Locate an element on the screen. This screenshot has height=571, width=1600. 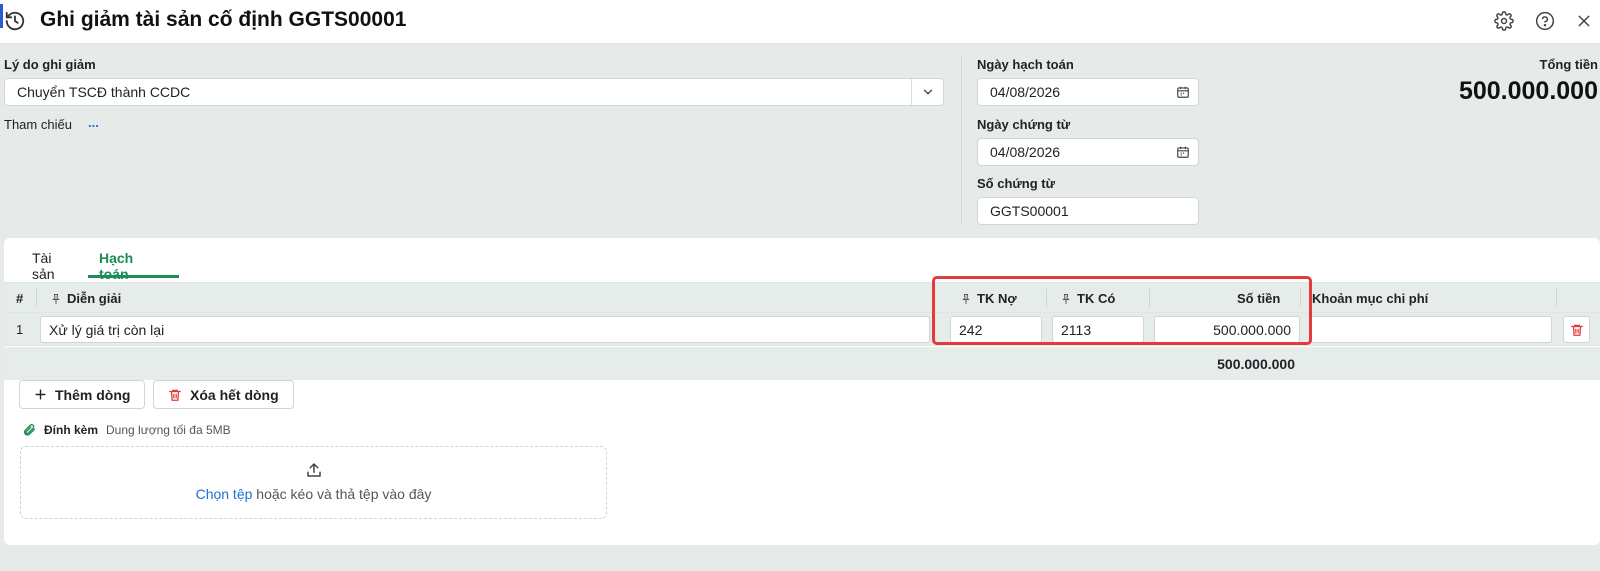
attachment-header: Đính kèm Dung lượng tối đa 5MB is located at coordinates (126, 430).